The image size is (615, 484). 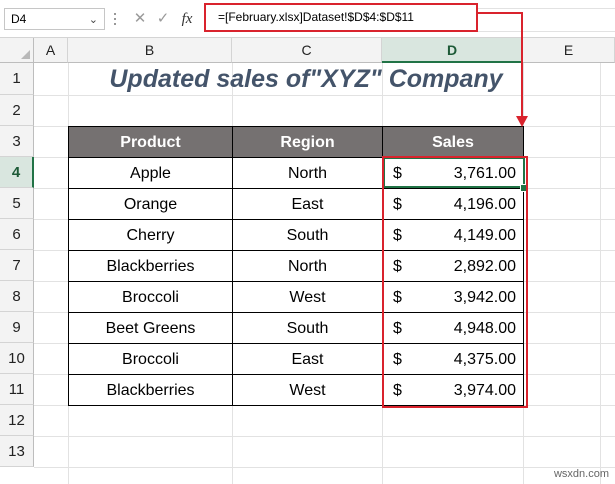 I want to click on arrow-connector-vertical, so click(x=522, y=66).